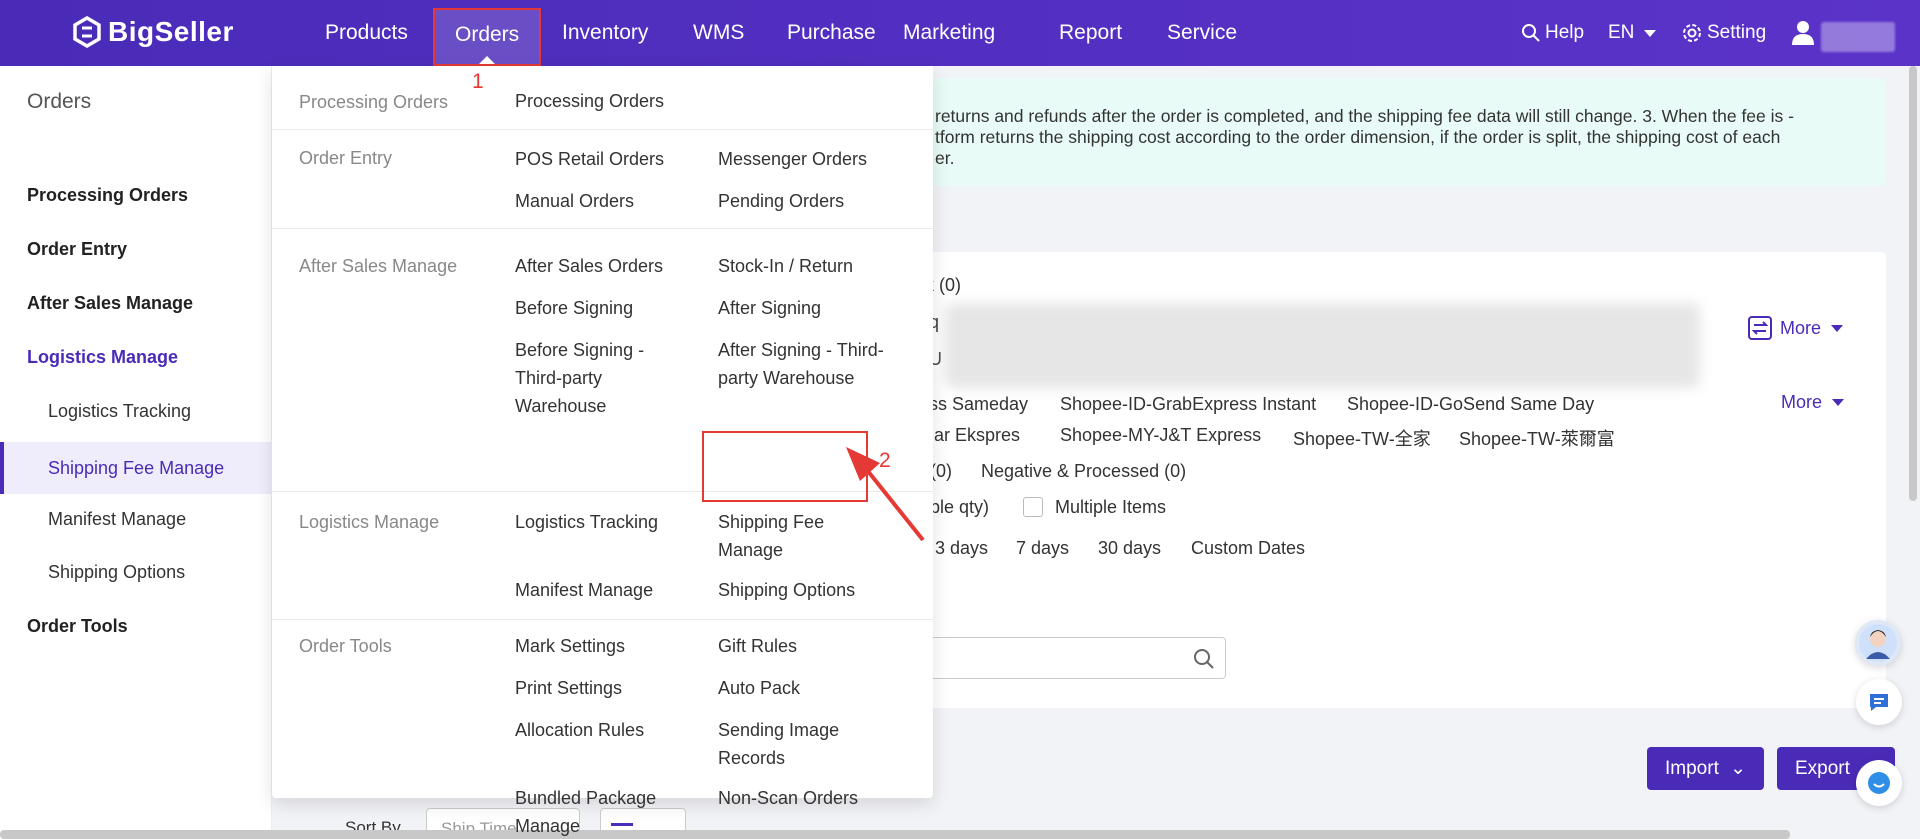 The image size is (1920, 839). I want to click on date-30-days: 30 days, so click(1129, 548).